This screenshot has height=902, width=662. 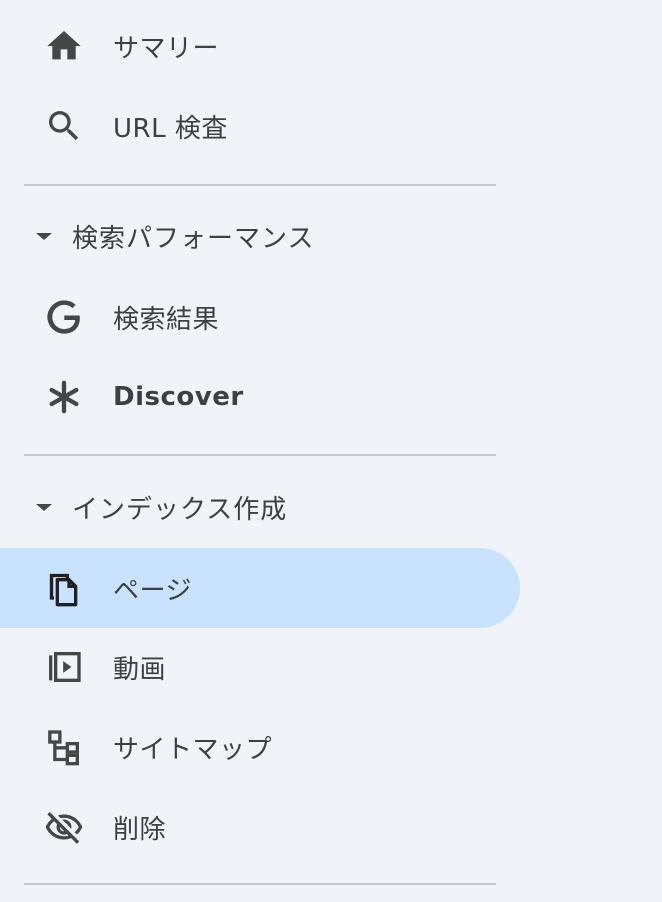 What do you see at coordinates (64, 317) in the screenshot?
I see `google-g-icon` at bounding box center [64, 317].